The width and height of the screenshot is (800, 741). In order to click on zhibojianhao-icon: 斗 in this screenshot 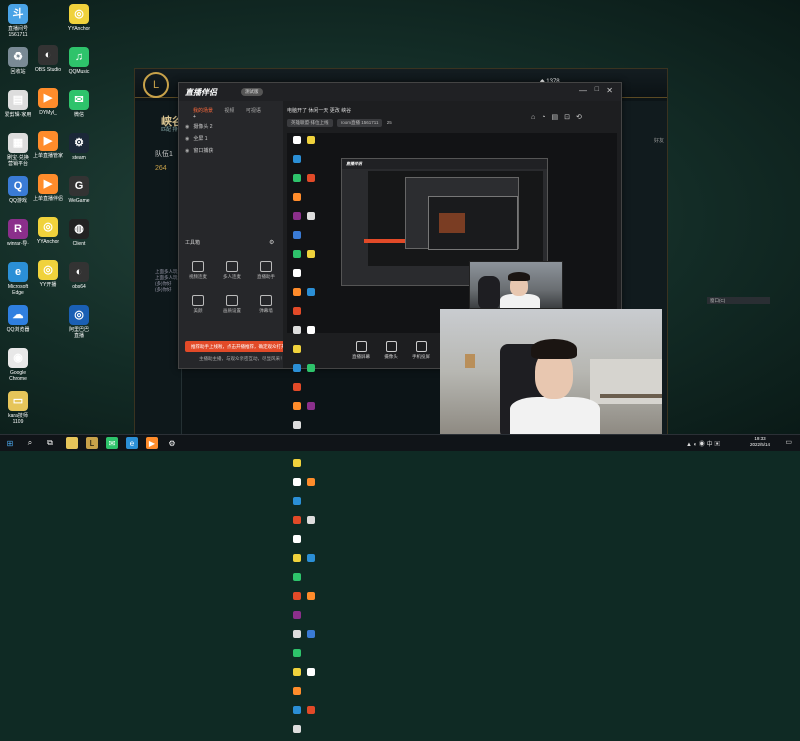, I will do `click(18, 14)`.